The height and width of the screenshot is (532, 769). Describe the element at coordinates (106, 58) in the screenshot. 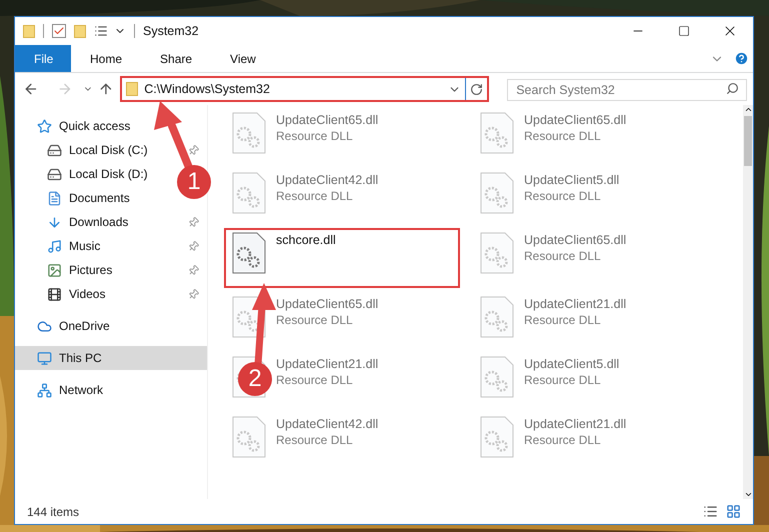

I see `ribbon-tab: Home` at that location.